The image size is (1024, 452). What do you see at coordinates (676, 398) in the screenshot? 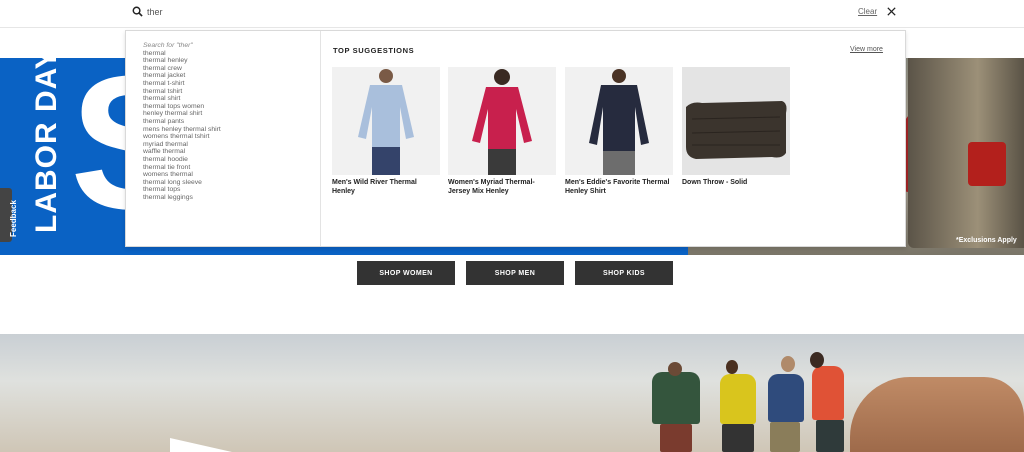
I see `hiker-green` at bounding box center [676, 398].